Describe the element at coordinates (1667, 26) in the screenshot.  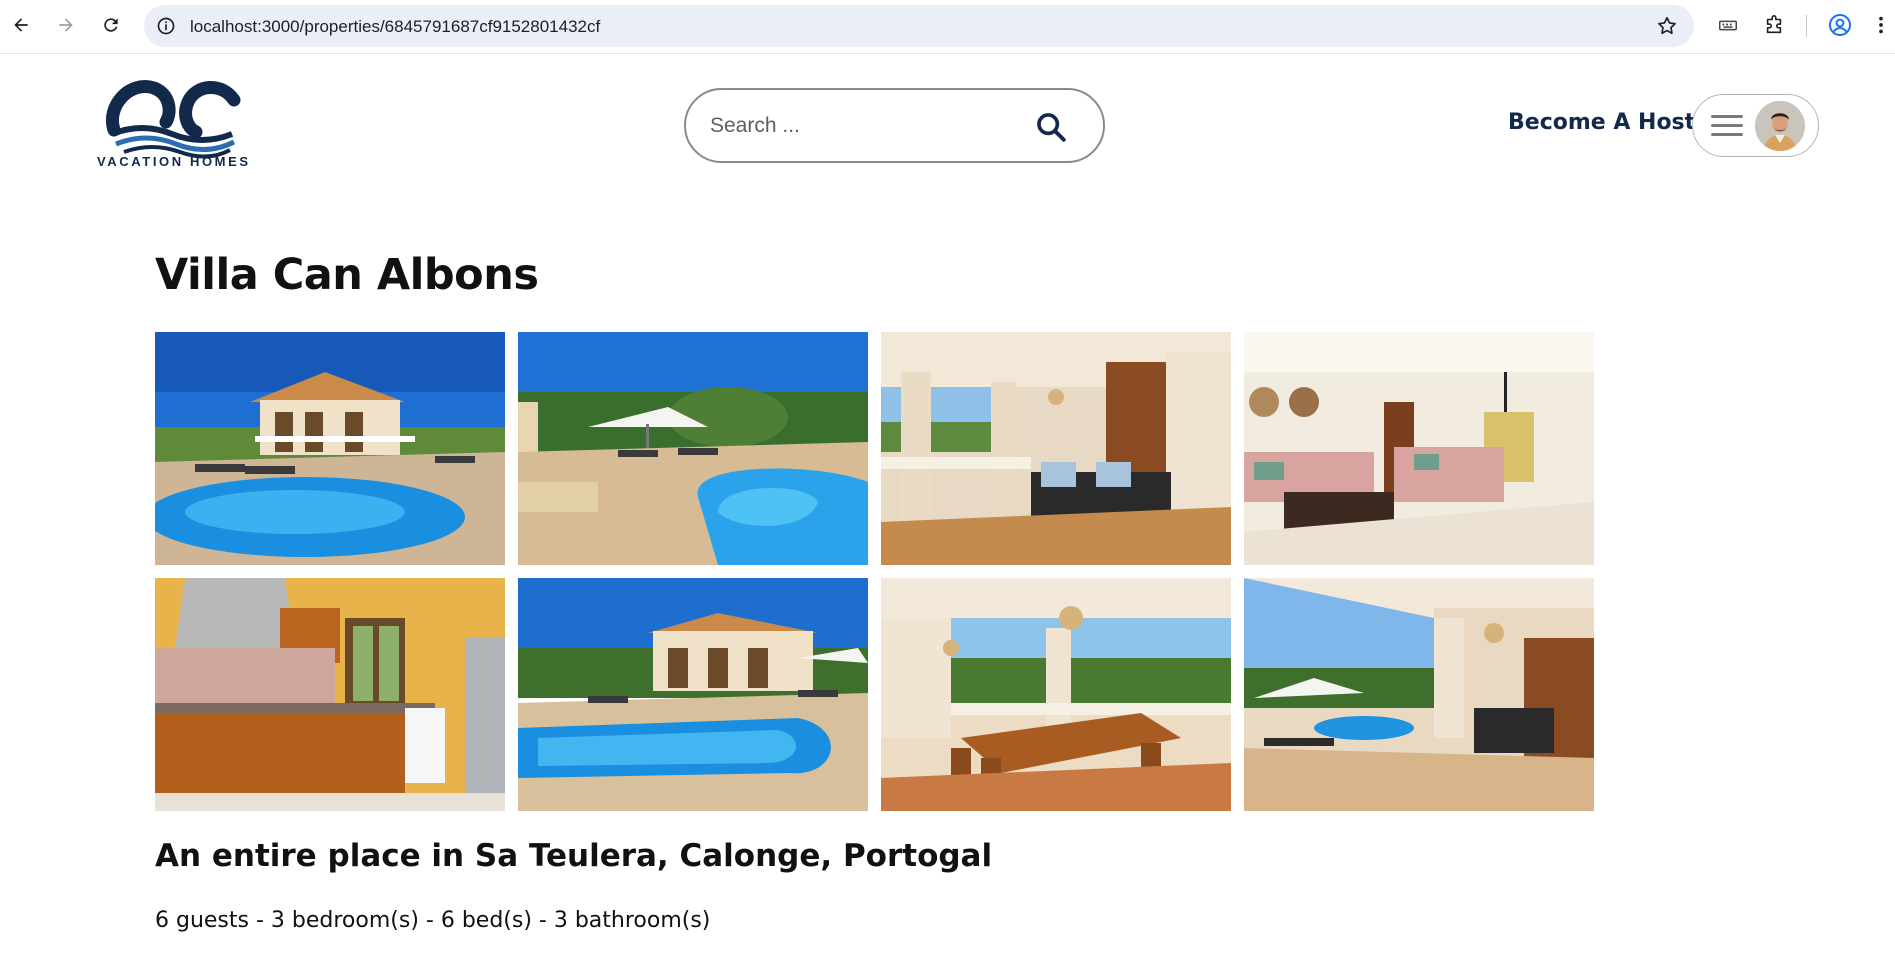
I see `bookmark-star-icon` at that location.